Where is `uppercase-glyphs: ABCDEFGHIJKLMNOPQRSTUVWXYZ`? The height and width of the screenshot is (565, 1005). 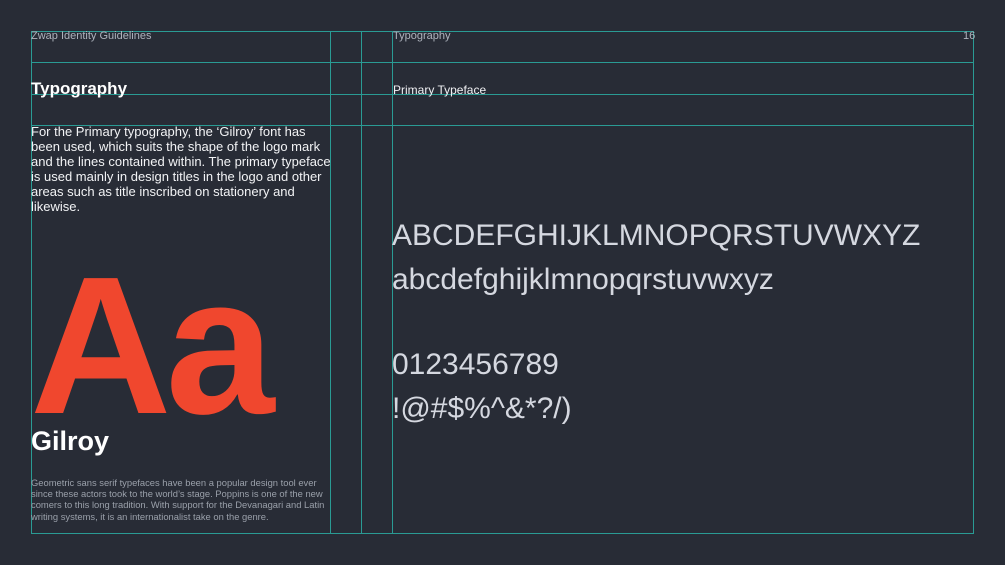
uppercase-glyphs: ABCDEFGHIJKLMNOPQRSTUVWXYZ is located at coordinates (656, 235).